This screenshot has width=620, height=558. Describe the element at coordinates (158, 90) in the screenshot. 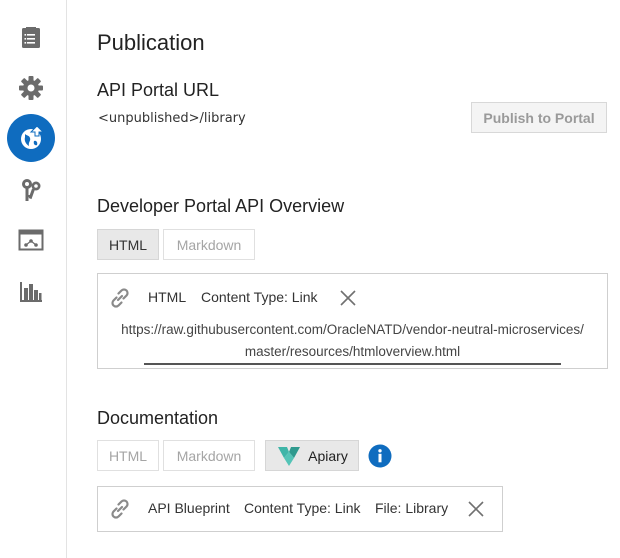

I see `portal-url-heading: API Portal URL` at that location.